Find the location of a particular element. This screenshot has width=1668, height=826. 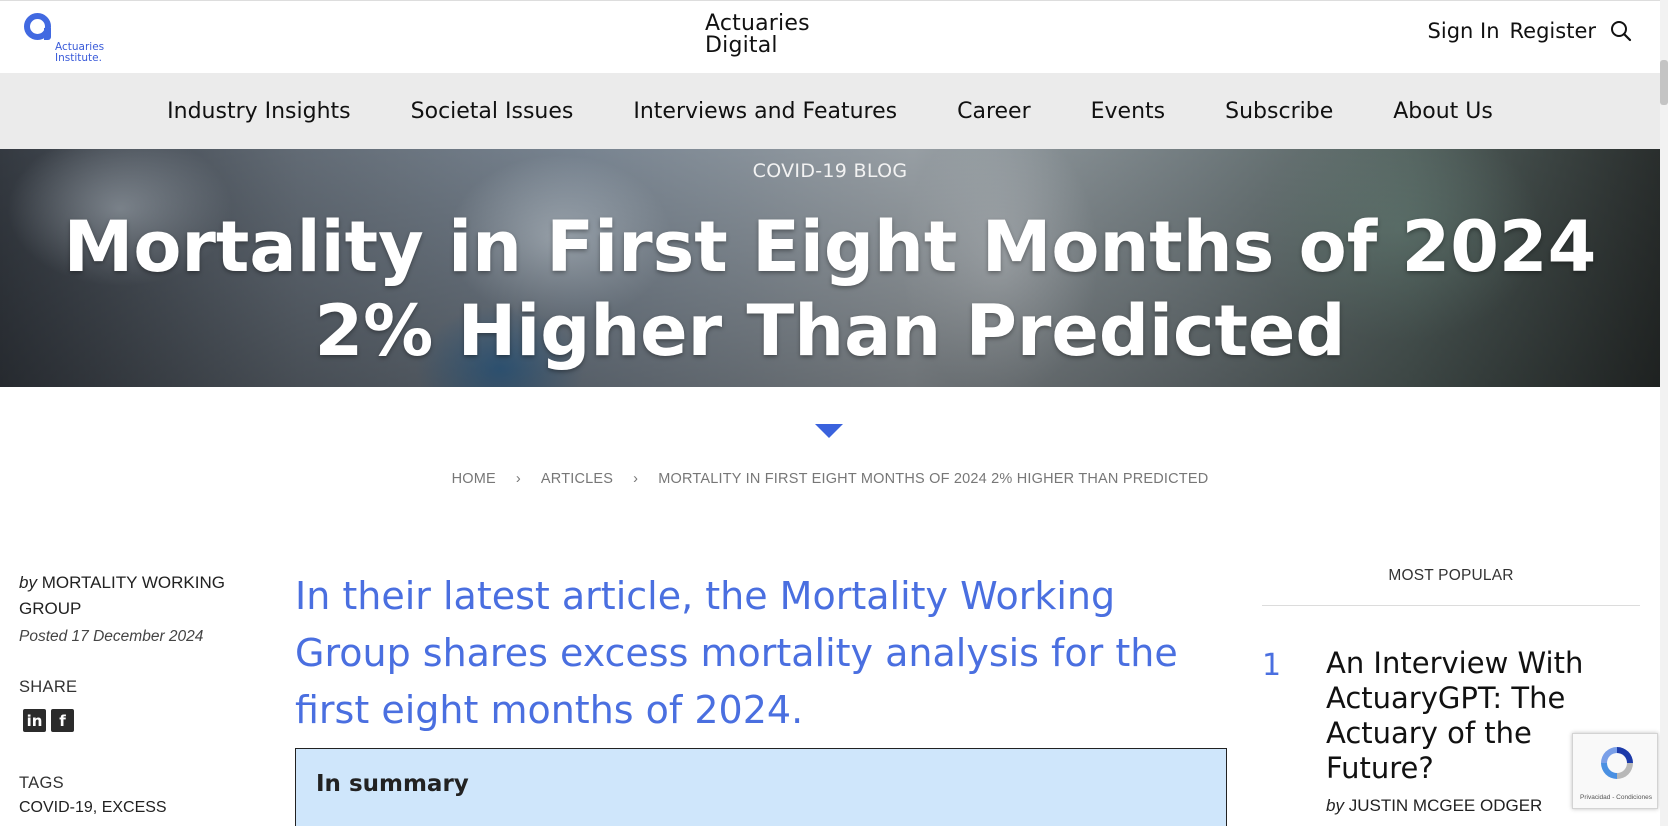

nav-item-events: Events is located at coordinates (1128, 111).